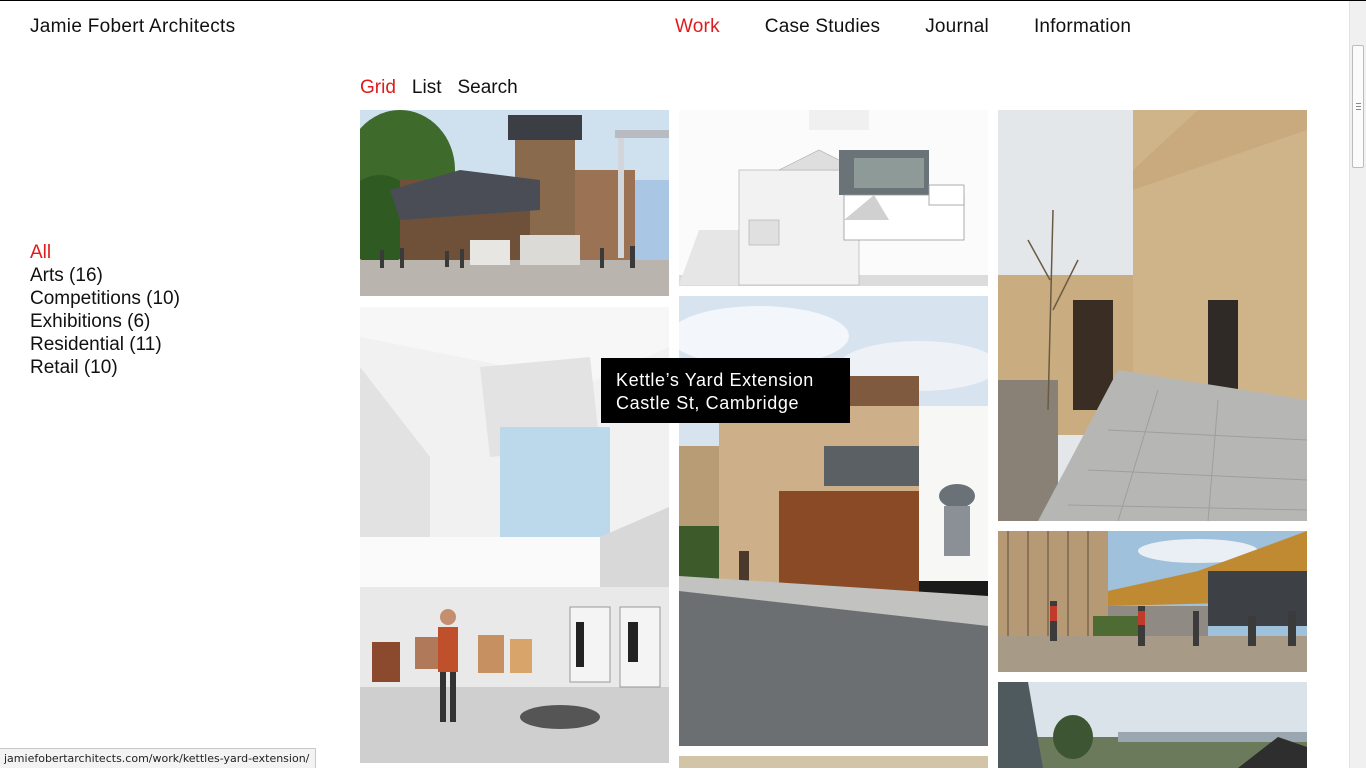 This screenshot has width=1366, height=769. Describe the element at coordinates (105, 275) in the screenshot. I see `filter-arts: Arts (16)` at that location.